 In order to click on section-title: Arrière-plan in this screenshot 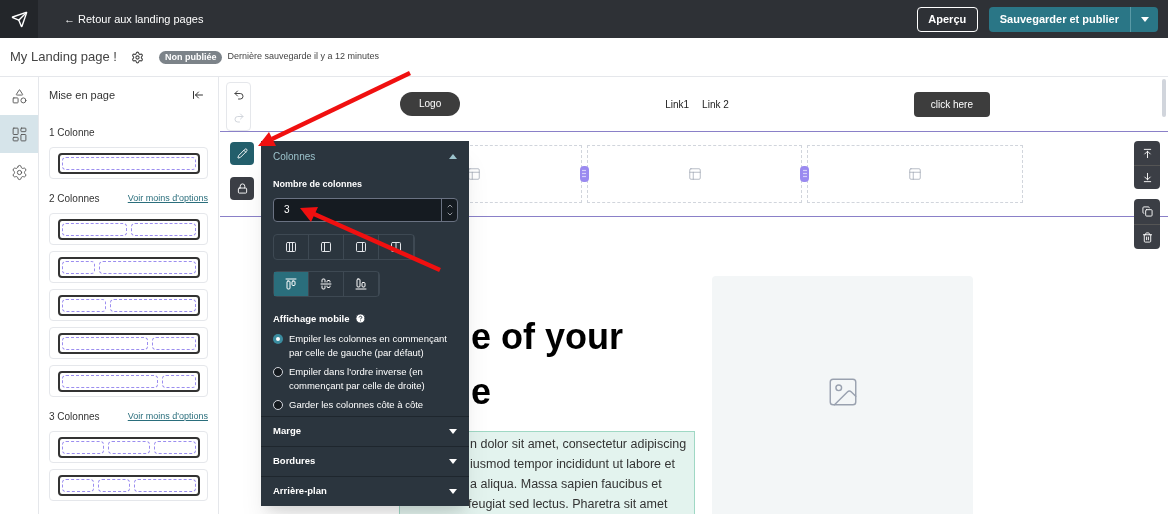, I will do `click(300, 491)`.